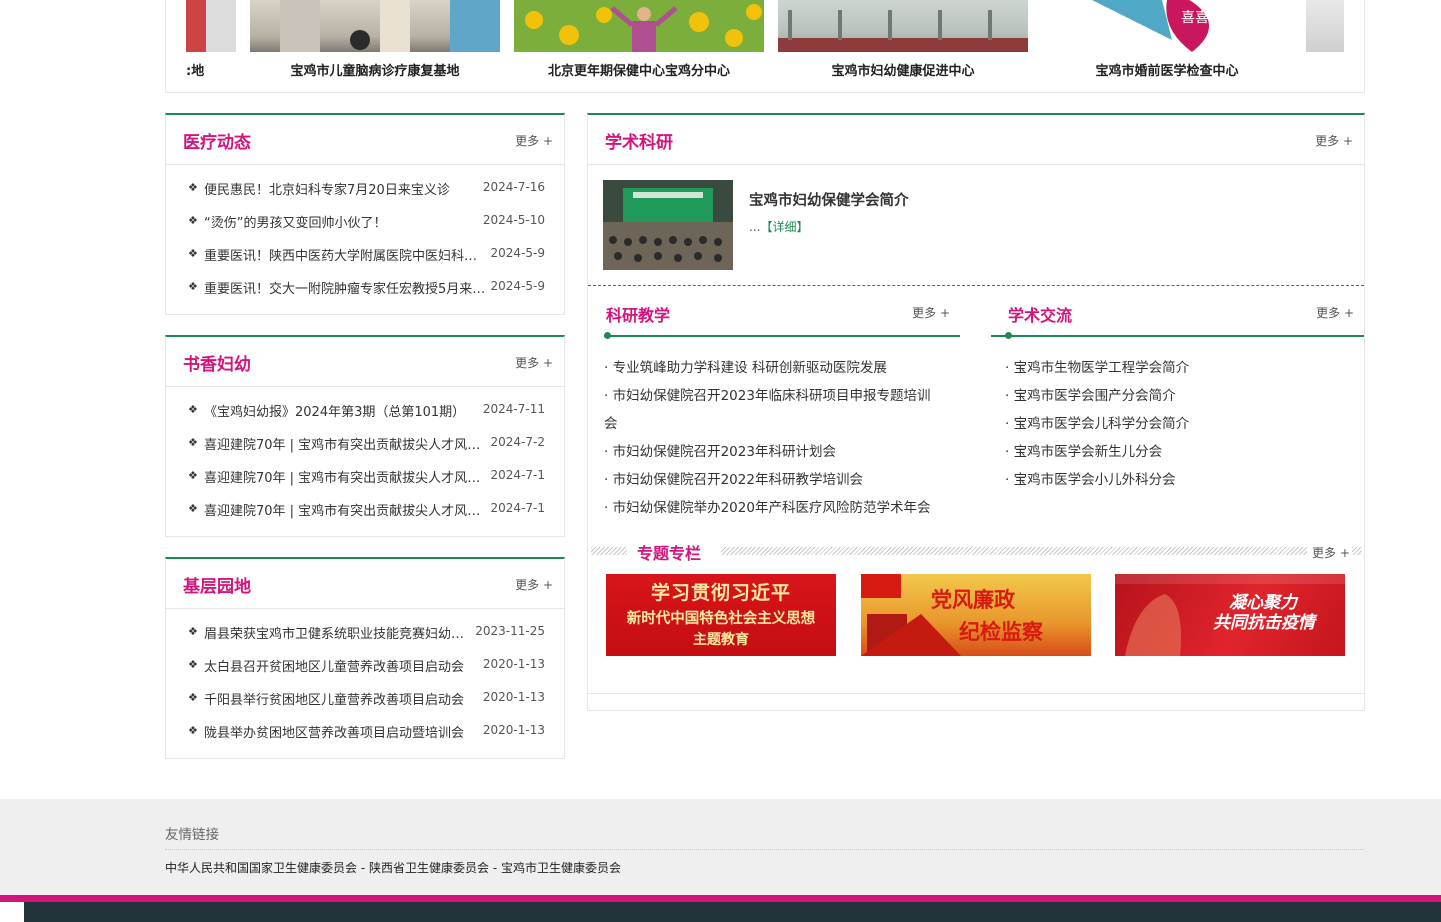 Image resolution: width=1441 pixels, height=922 pixels. What do you see at coordinates (1097, 424) in the screenshot?
I see `list-item: · 宝鸡市医学会儿科学分会简介` at bounding box center [1097, 424].